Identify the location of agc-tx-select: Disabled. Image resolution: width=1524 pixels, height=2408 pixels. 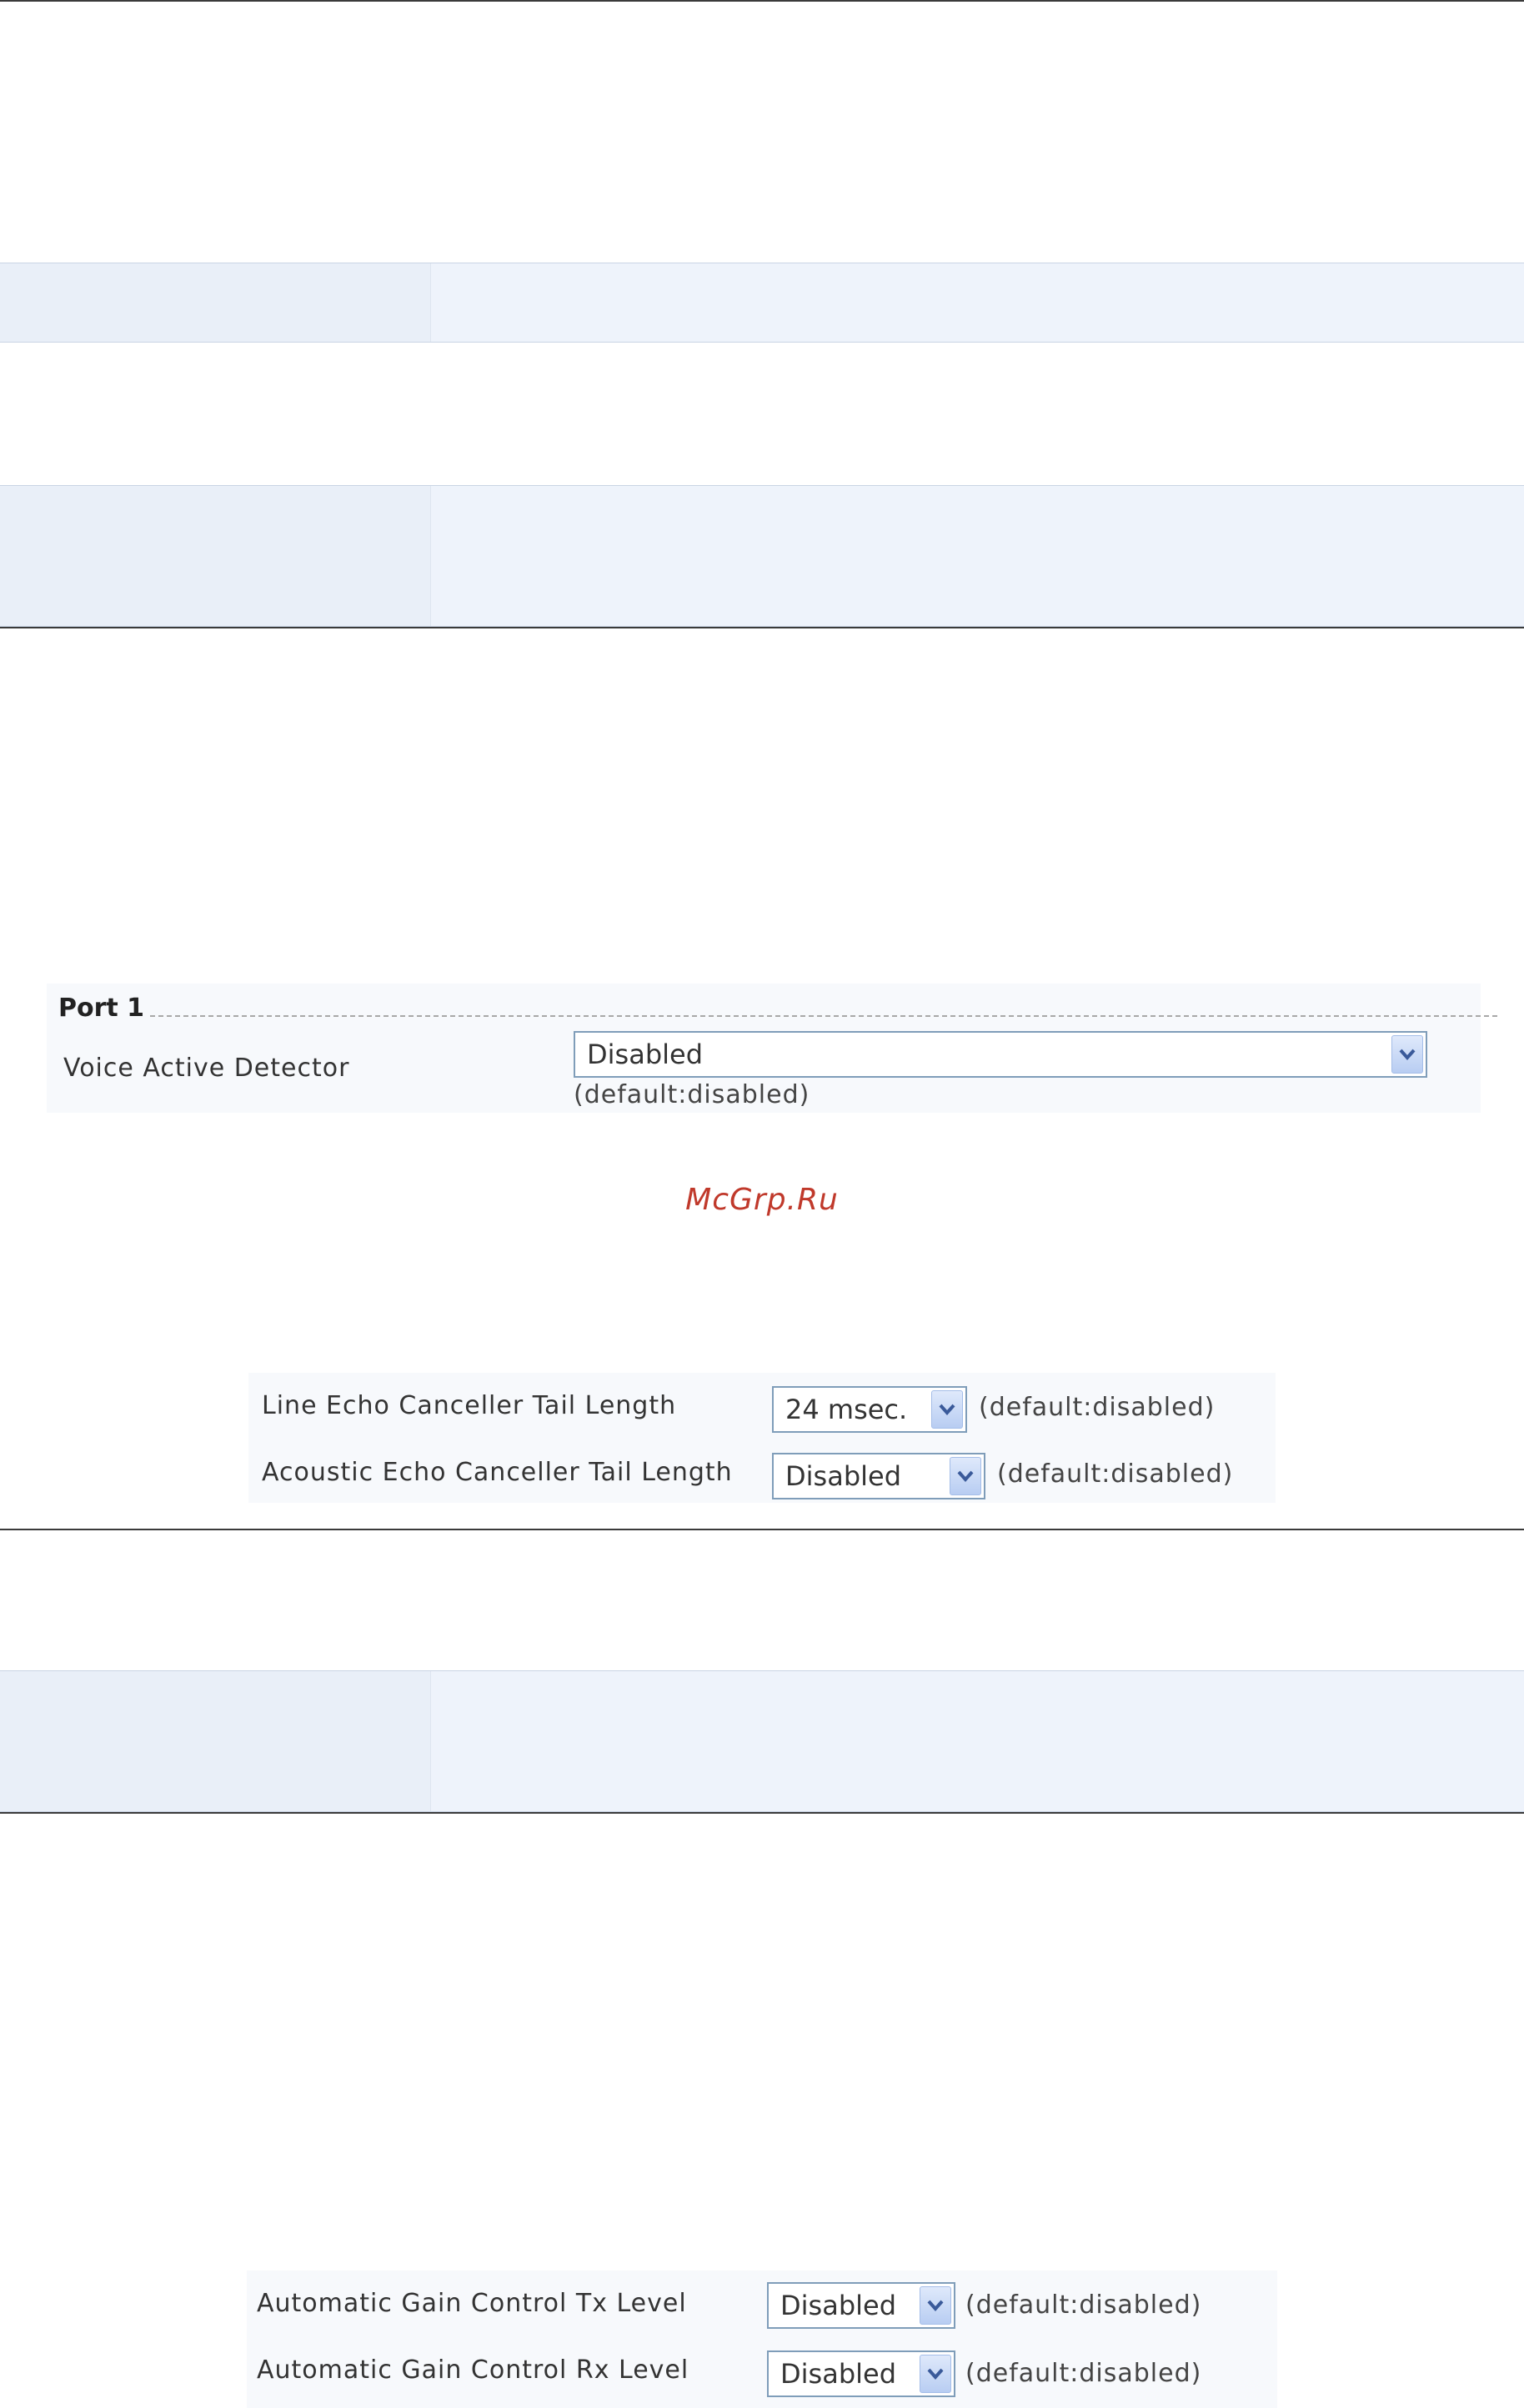
(861, 2305).